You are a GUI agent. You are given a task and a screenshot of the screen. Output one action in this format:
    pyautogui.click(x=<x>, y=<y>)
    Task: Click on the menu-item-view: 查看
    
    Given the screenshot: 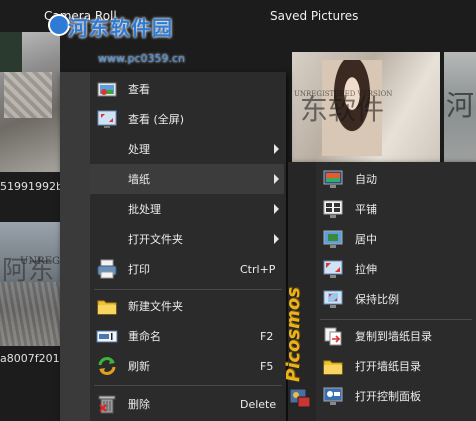 What is the action you would take?
    pyautogui.click(x=173, y=89)
    